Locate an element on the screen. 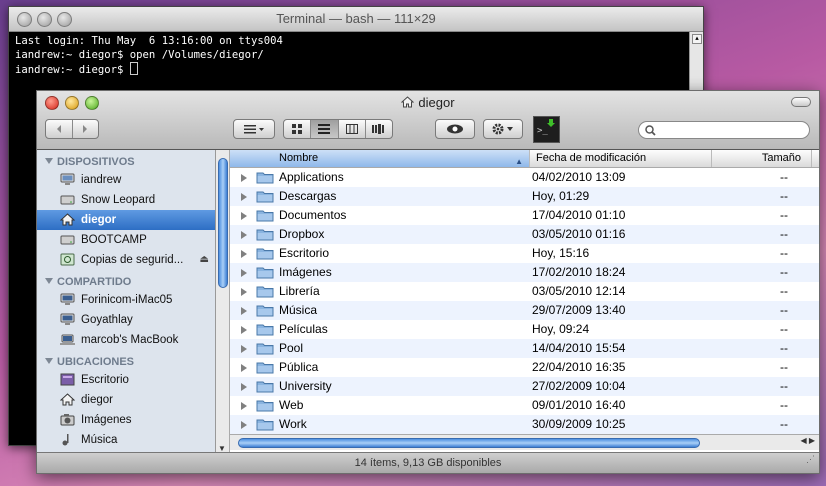 The image size is (826, 486). file-date: 29/07/2009 13:40 is located at coordinates (579, 310).